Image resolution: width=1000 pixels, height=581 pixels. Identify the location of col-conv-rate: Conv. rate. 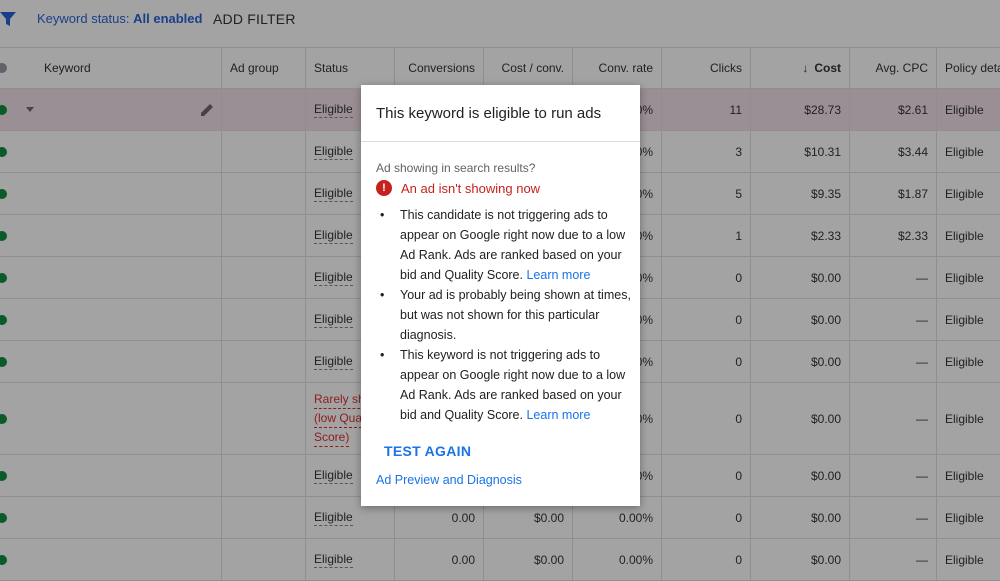
(617, 68).